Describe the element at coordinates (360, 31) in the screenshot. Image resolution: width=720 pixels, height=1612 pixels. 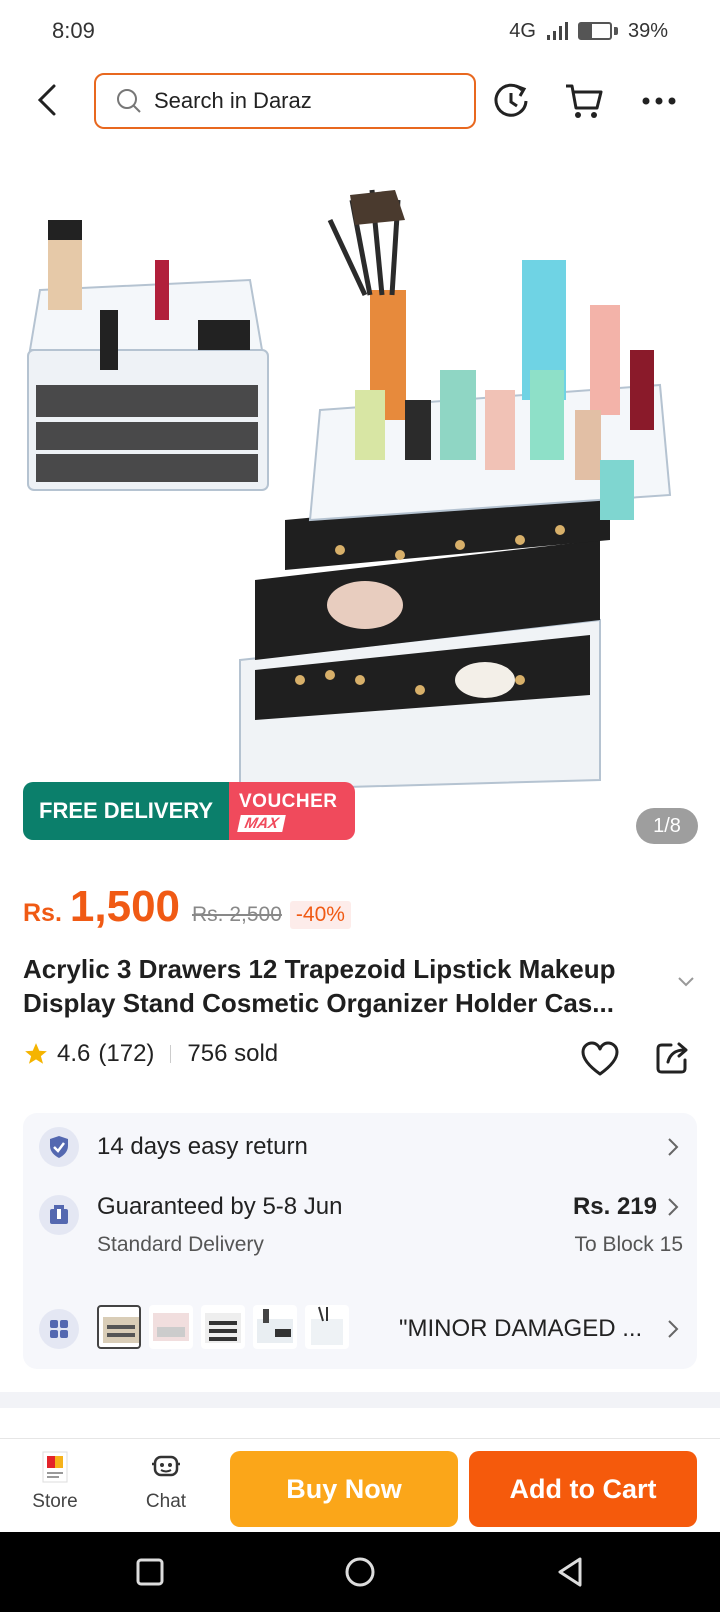
I see `status-bar: 8:09 4G 39%` at that location.